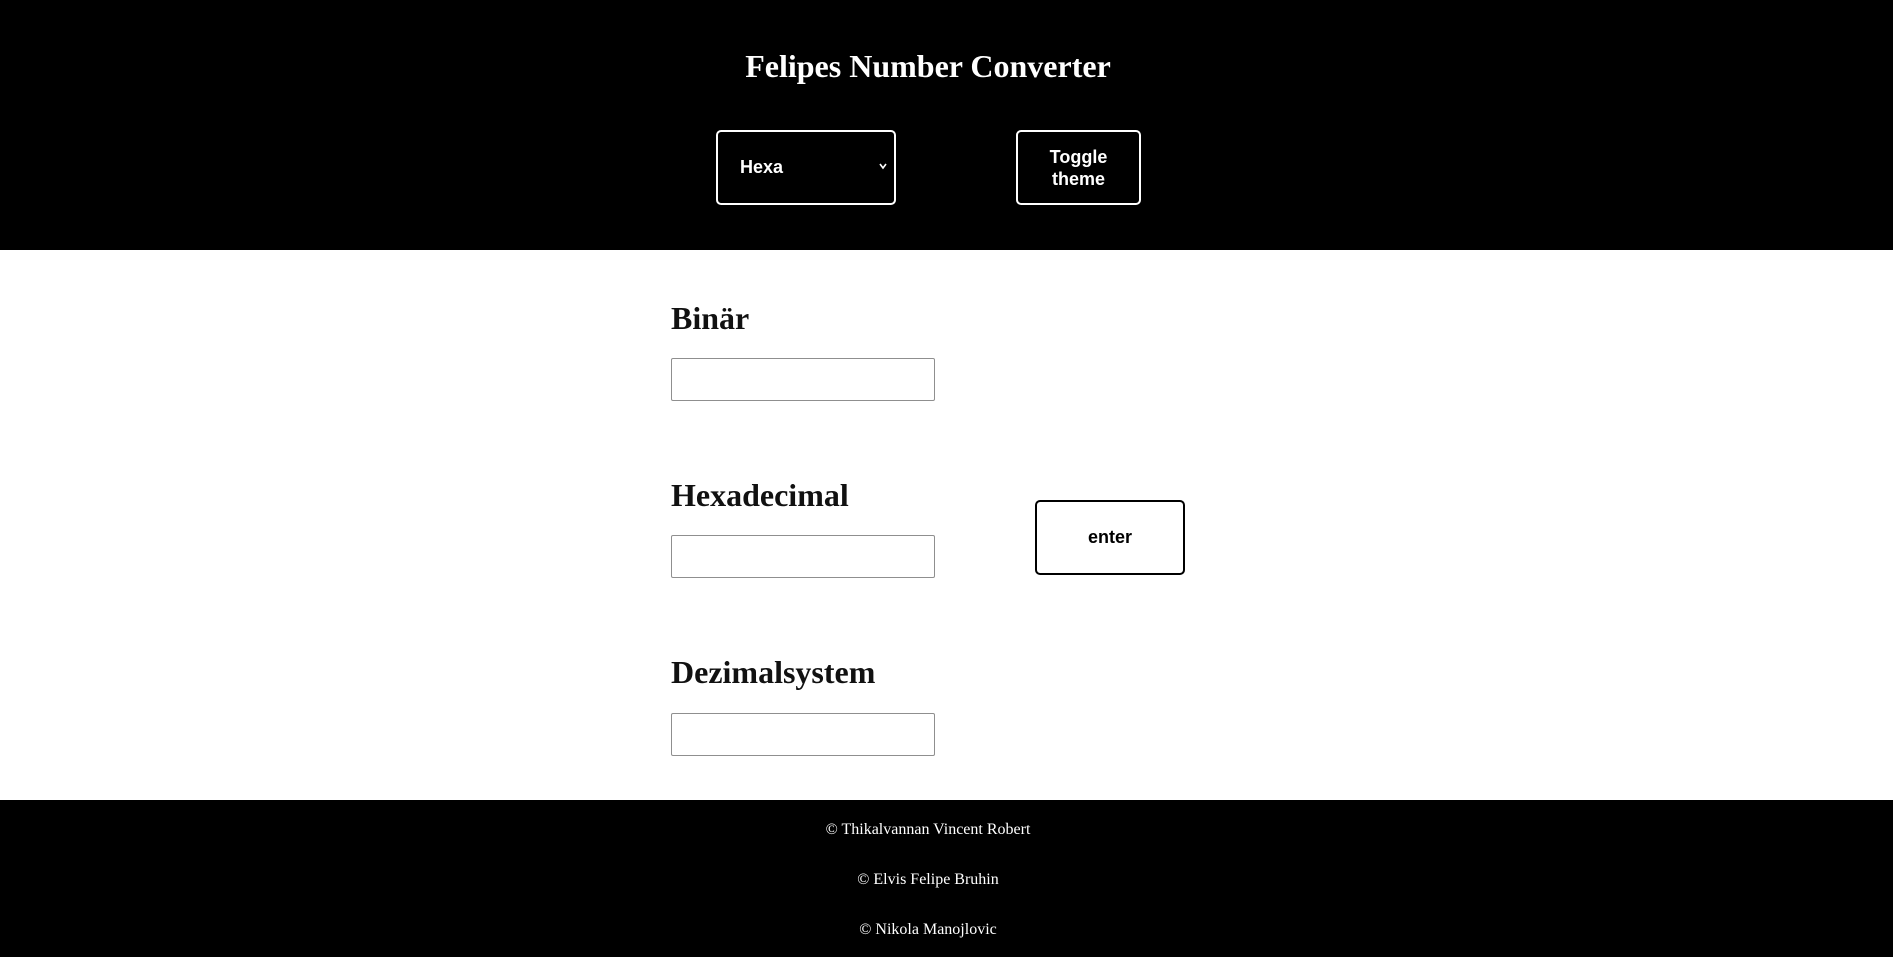  Describe the element at coordinates (928, 879) in the screenshot. I see `credit-line: © Elvis Felipe Bruhin` at that location.